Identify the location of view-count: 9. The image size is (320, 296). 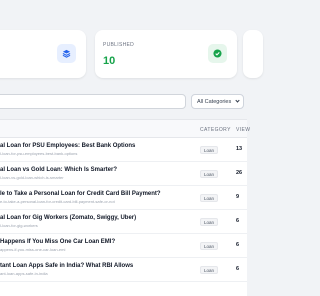
(238, 197).